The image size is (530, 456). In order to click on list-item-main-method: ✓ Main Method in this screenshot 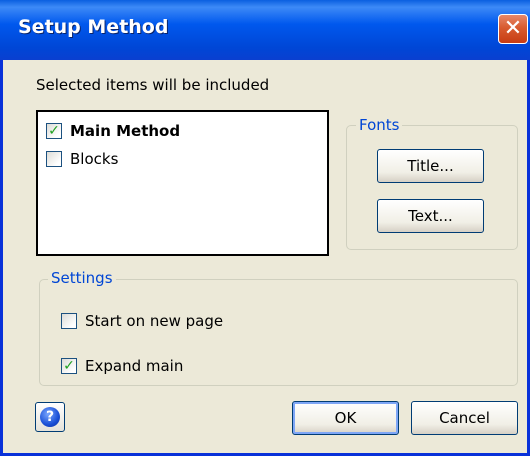, I will do `click(113, 131)`.